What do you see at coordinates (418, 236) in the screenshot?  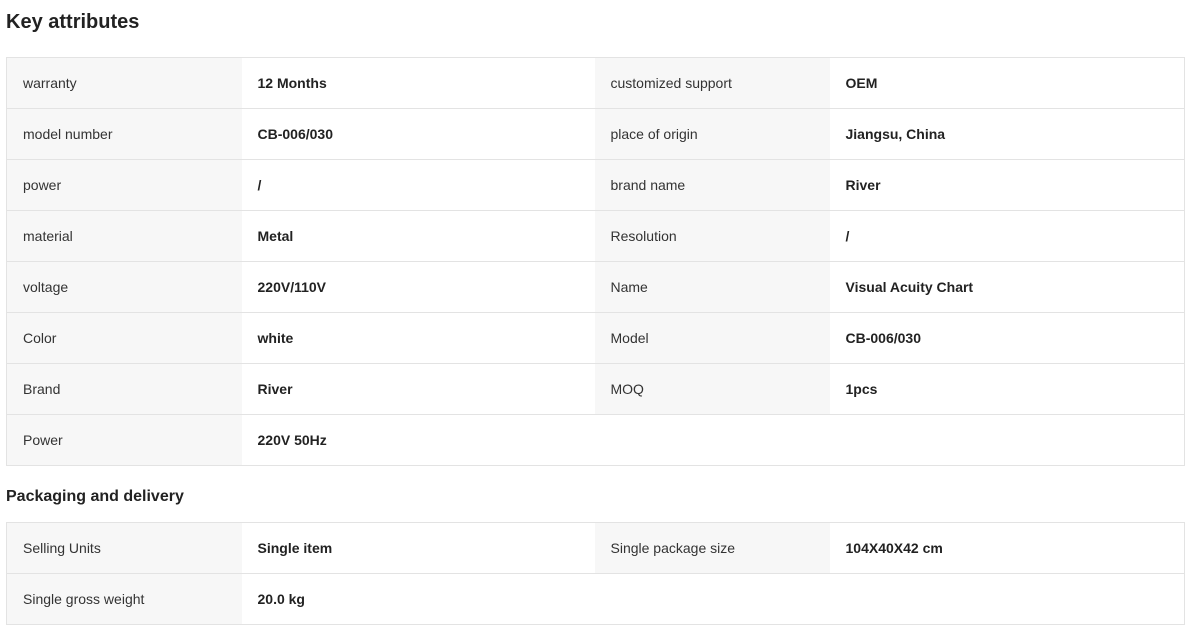 I see `attribute-value: Metal` at bounding box center [418, 236].